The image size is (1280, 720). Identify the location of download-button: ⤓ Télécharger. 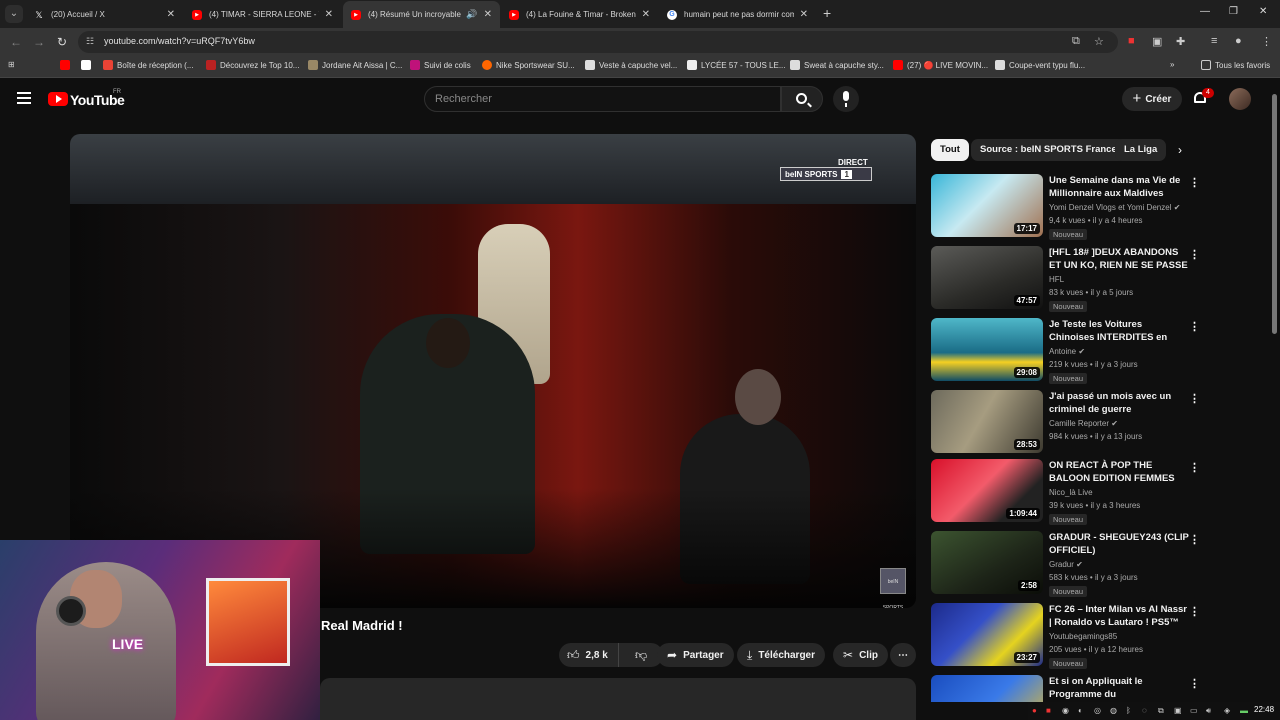
(781, 655).